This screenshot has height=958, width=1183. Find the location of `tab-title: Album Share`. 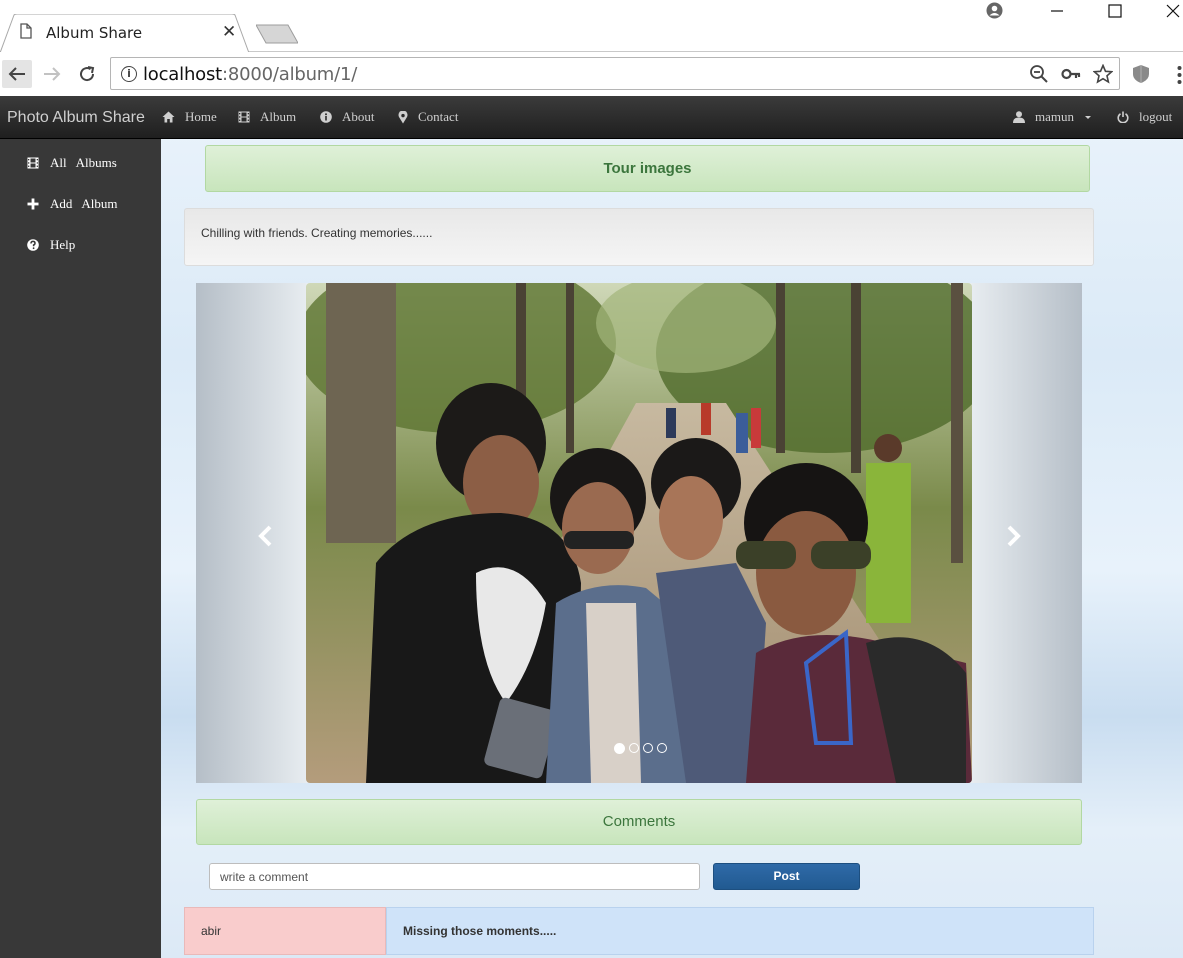

tab-title: Album Share is located at coordinates (94, 33).